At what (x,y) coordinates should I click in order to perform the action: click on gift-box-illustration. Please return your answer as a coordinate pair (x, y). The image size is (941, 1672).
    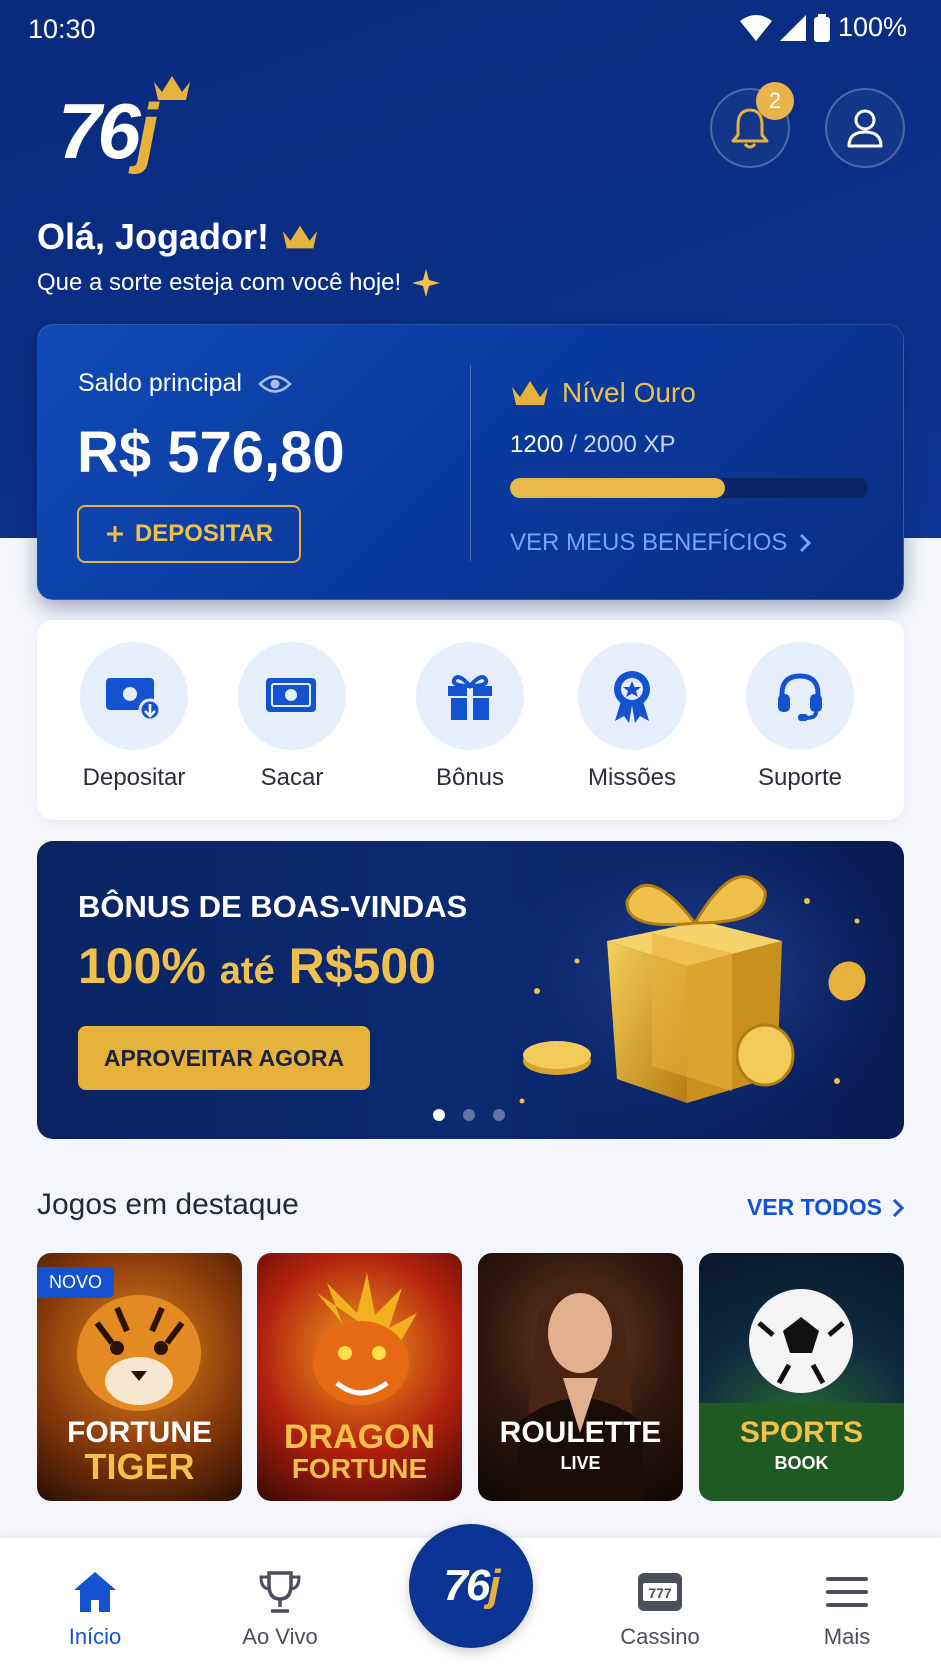
    Looking at the image, I should click on (705, 990).